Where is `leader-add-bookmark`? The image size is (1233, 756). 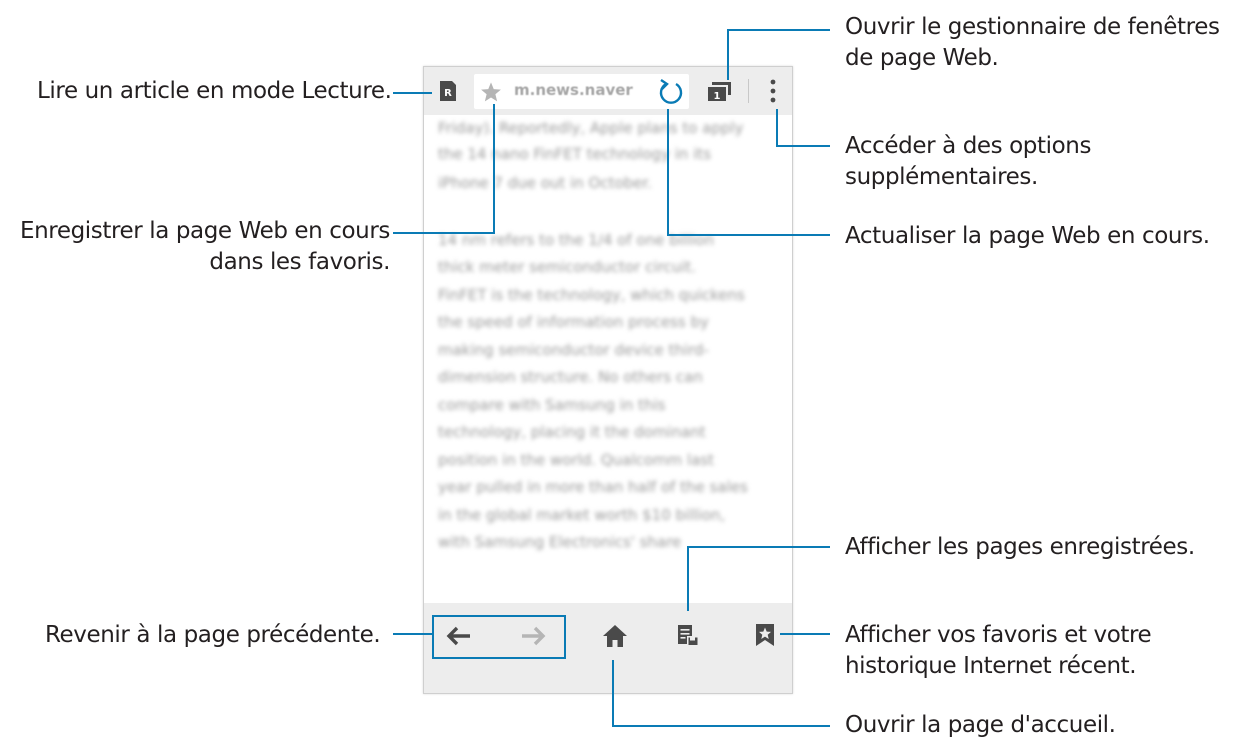
leader-add-bookmark is located at coordinates (444, 169).